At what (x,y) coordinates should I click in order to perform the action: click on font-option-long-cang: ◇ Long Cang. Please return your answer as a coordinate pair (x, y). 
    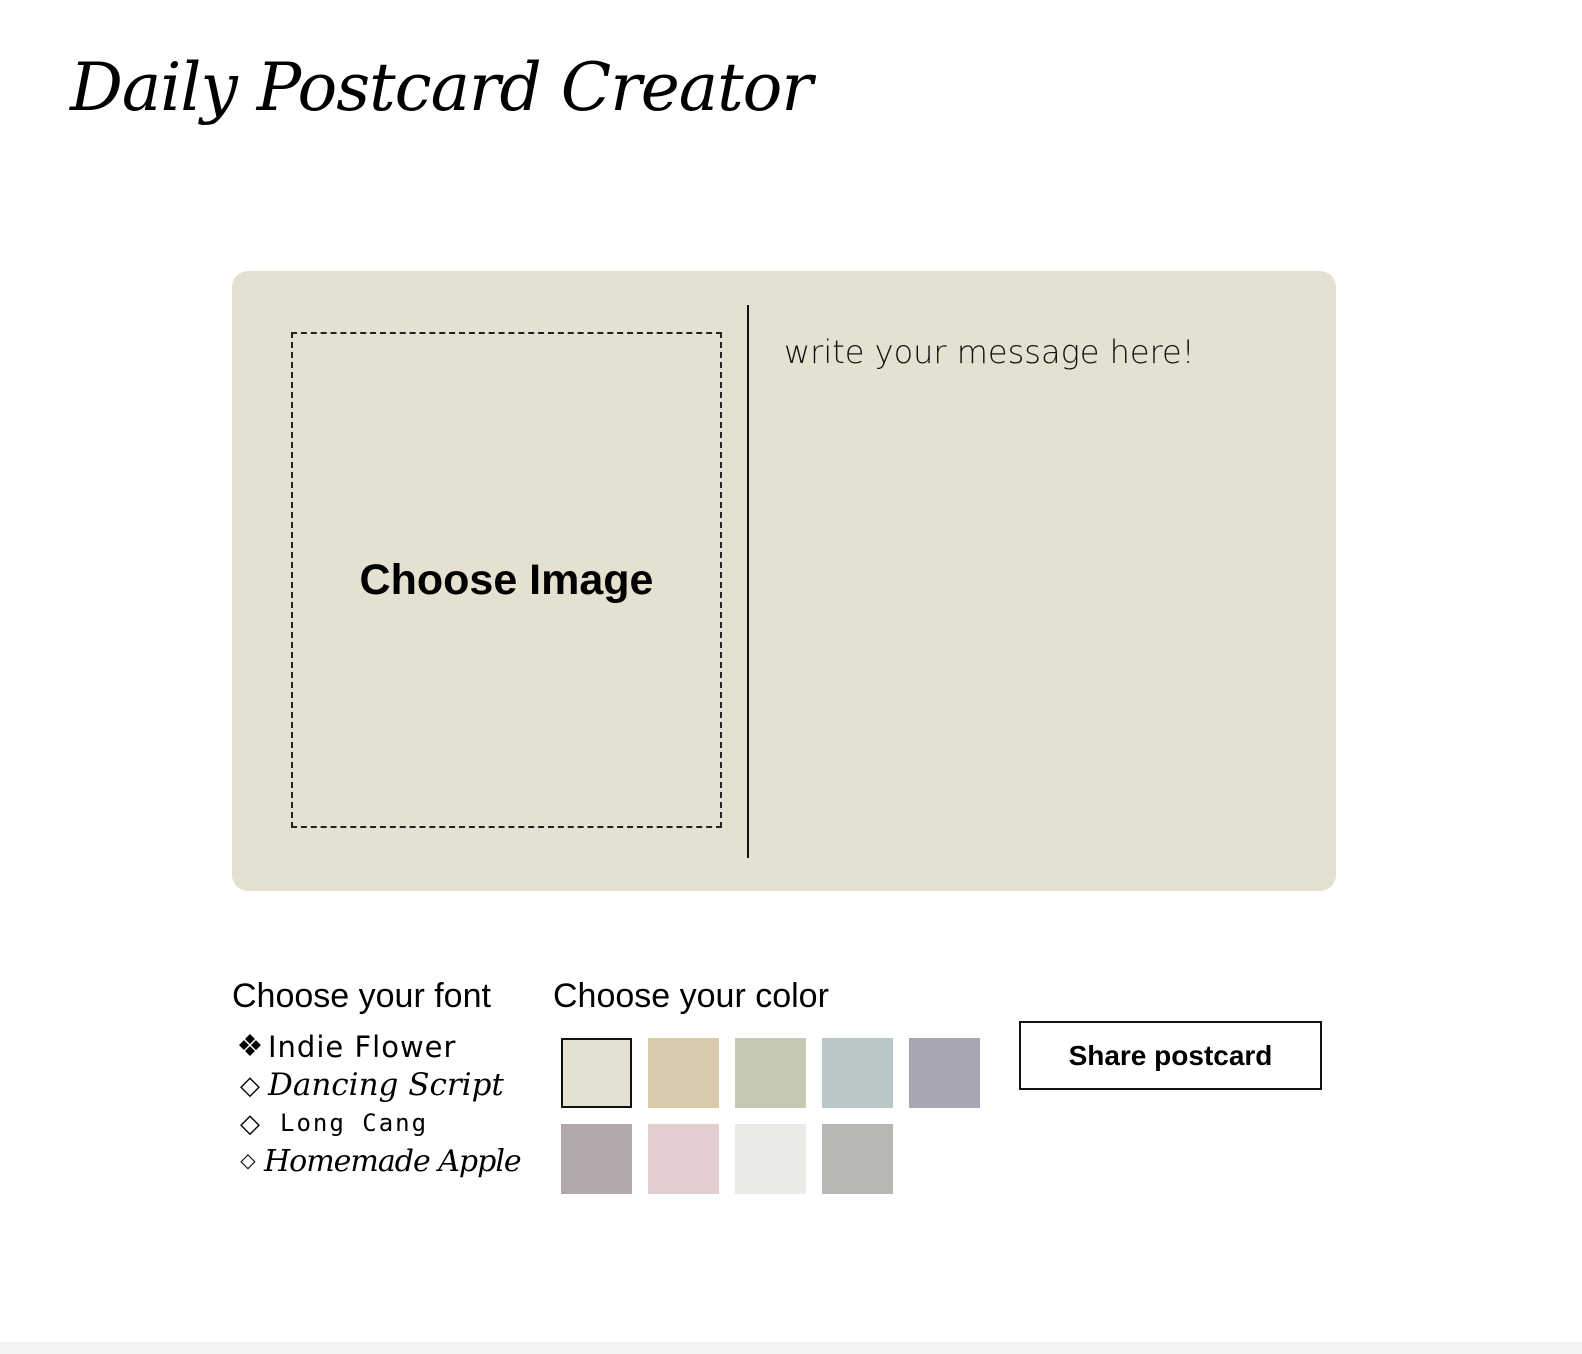
    Looking at the image, I should click on (376, 1123).